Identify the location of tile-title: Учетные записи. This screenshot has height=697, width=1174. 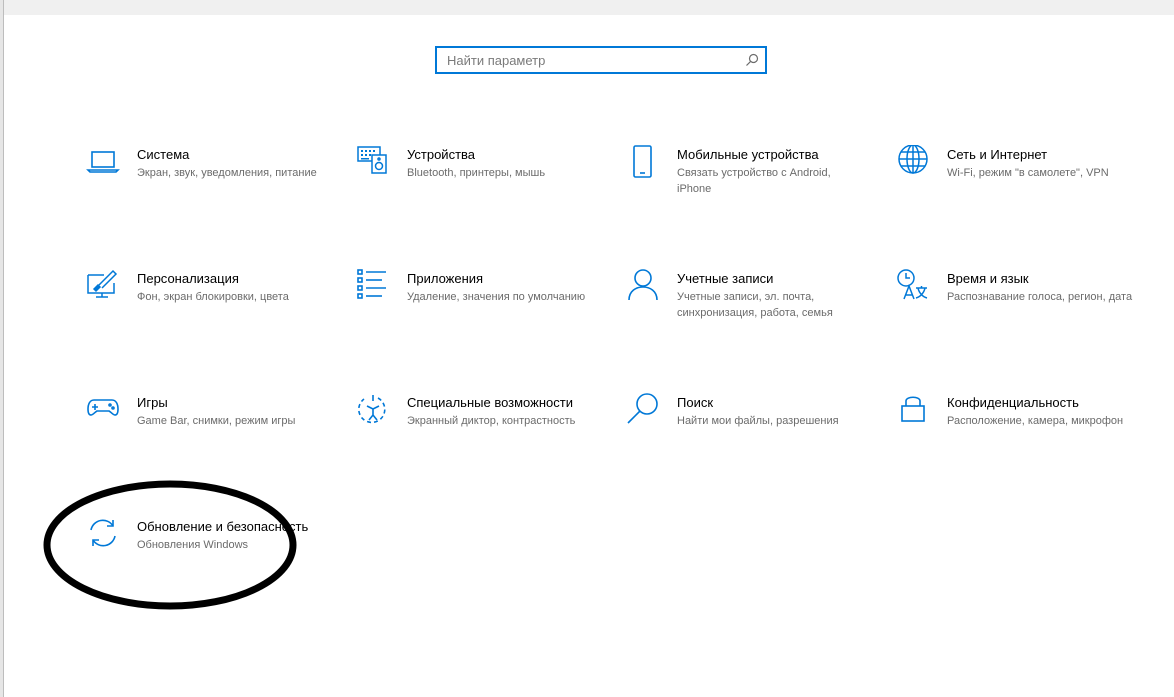
(725, 278).